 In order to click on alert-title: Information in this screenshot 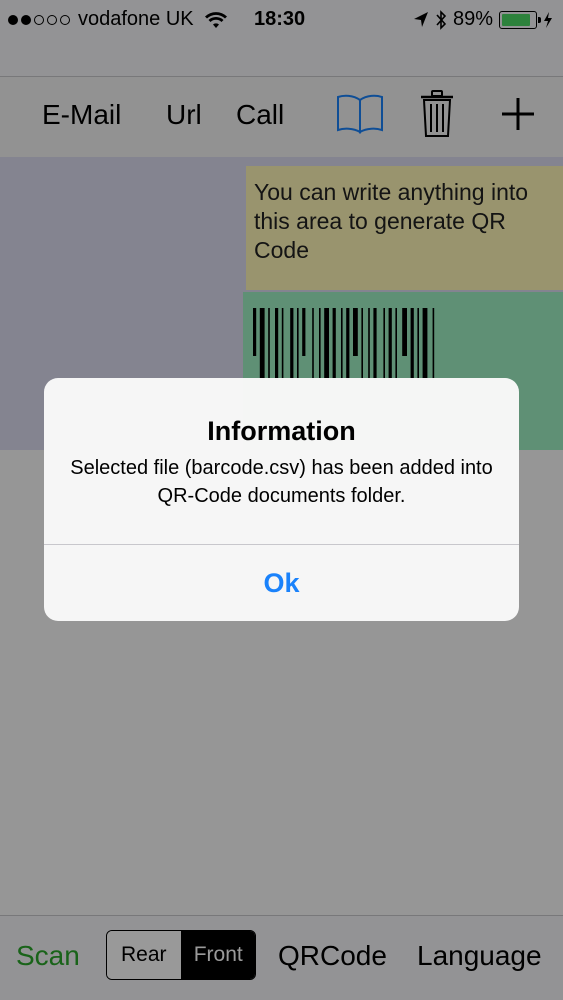, I will do `click(281, 431)`.